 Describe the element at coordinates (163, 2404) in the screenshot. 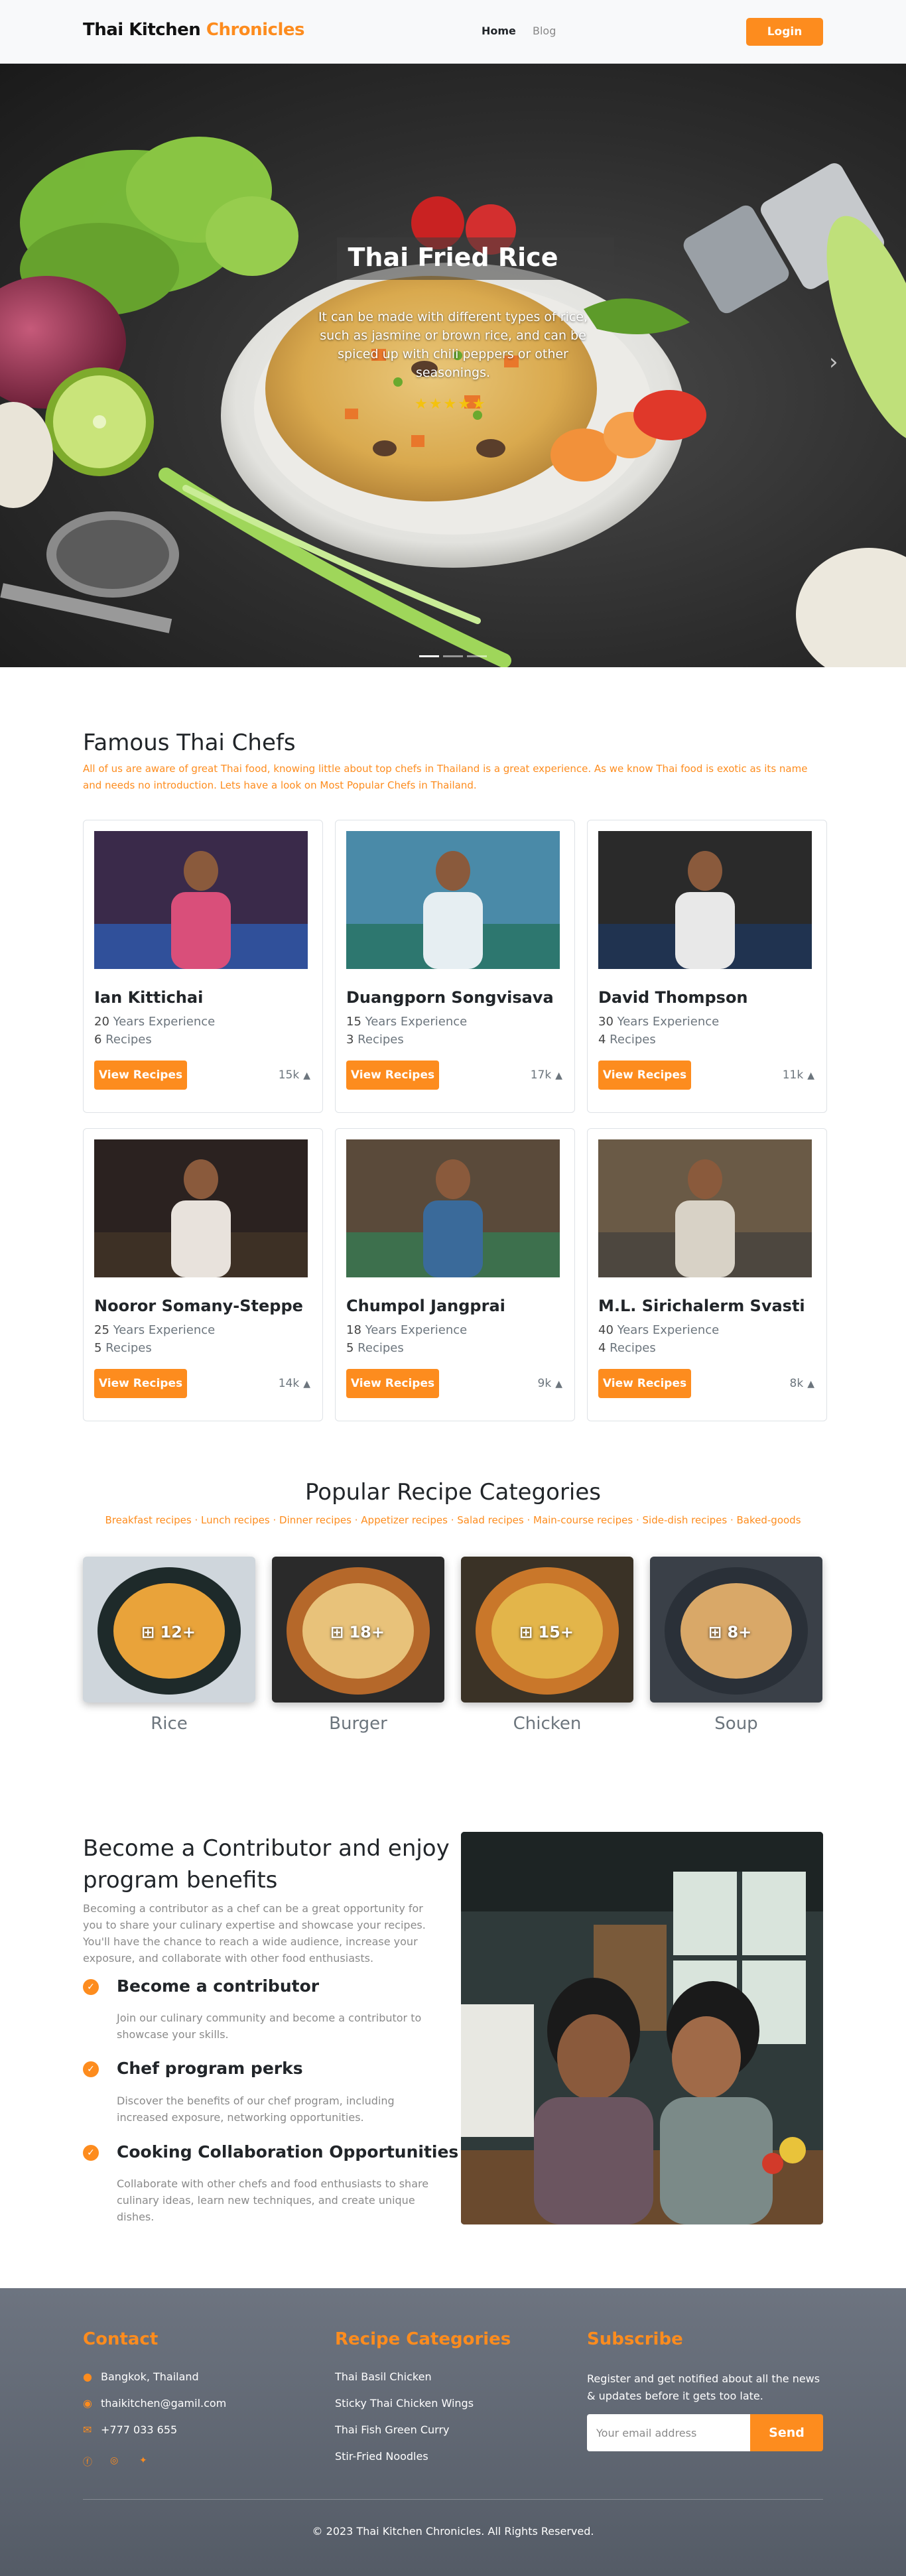

I see `footer-email: thaikitchen@gamil.com` at that location.